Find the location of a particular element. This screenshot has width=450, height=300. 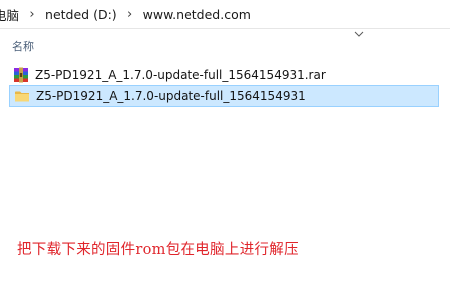

breadcrumb-drive-d: netded (D:) is located at coordinates (81, 14).